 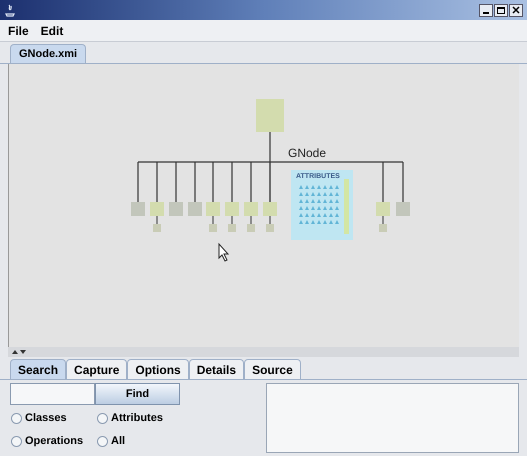 What do you see at coordinates (52, 31) in the screenshot?
I see `menu-item: Edit` at bounding box center [52, 31].